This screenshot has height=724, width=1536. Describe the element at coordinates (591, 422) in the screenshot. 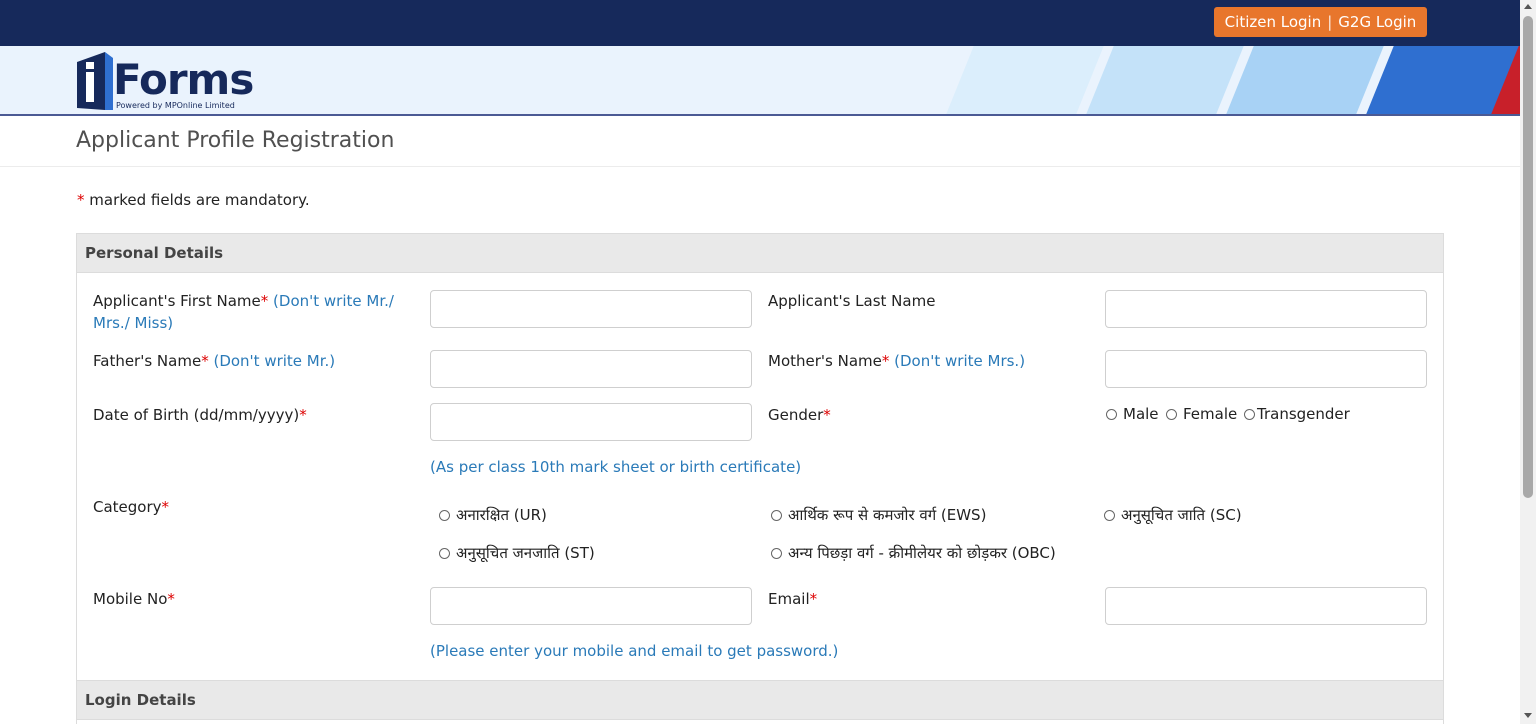

I see `dob-input` at that location.